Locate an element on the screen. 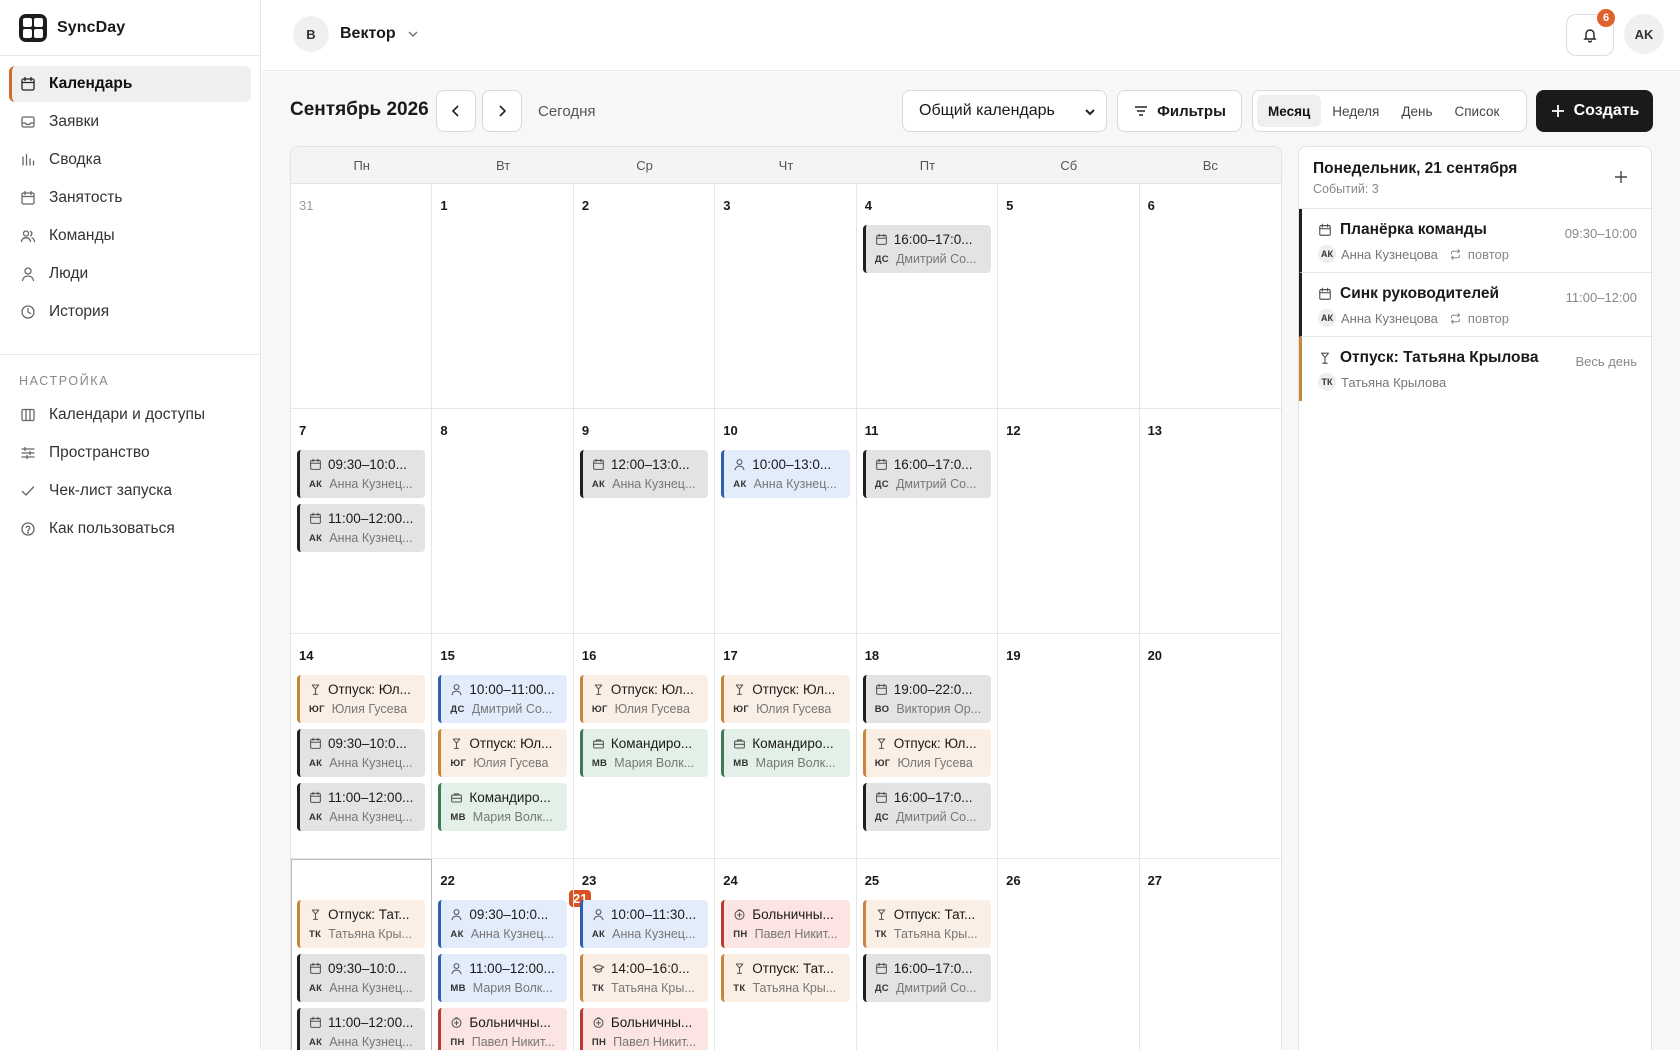  day-cell: 6 is located at coordinates (1210, 296).